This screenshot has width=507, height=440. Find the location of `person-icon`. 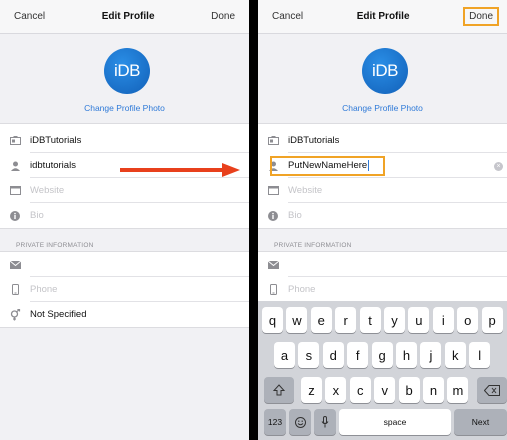

person-icon is located at coordinates (15, 166).